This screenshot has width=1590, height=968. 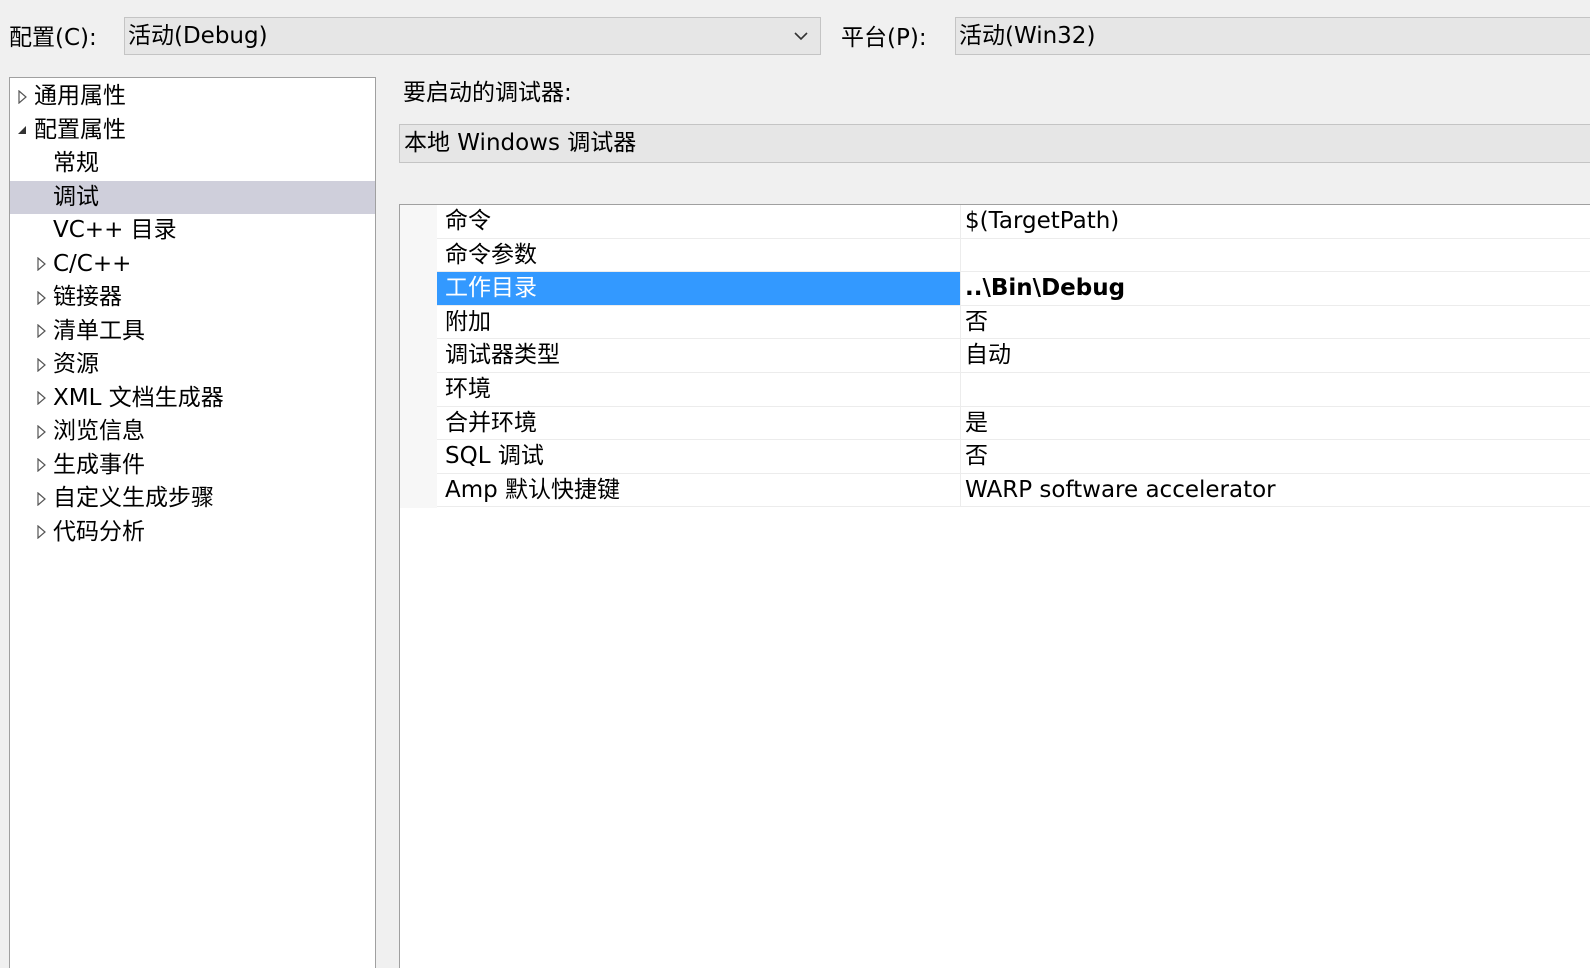 What do you see at coordinates (80, 129) in the screenshot?
I see `tree-item-label: 配置属性` at bounding box center [80, 129].